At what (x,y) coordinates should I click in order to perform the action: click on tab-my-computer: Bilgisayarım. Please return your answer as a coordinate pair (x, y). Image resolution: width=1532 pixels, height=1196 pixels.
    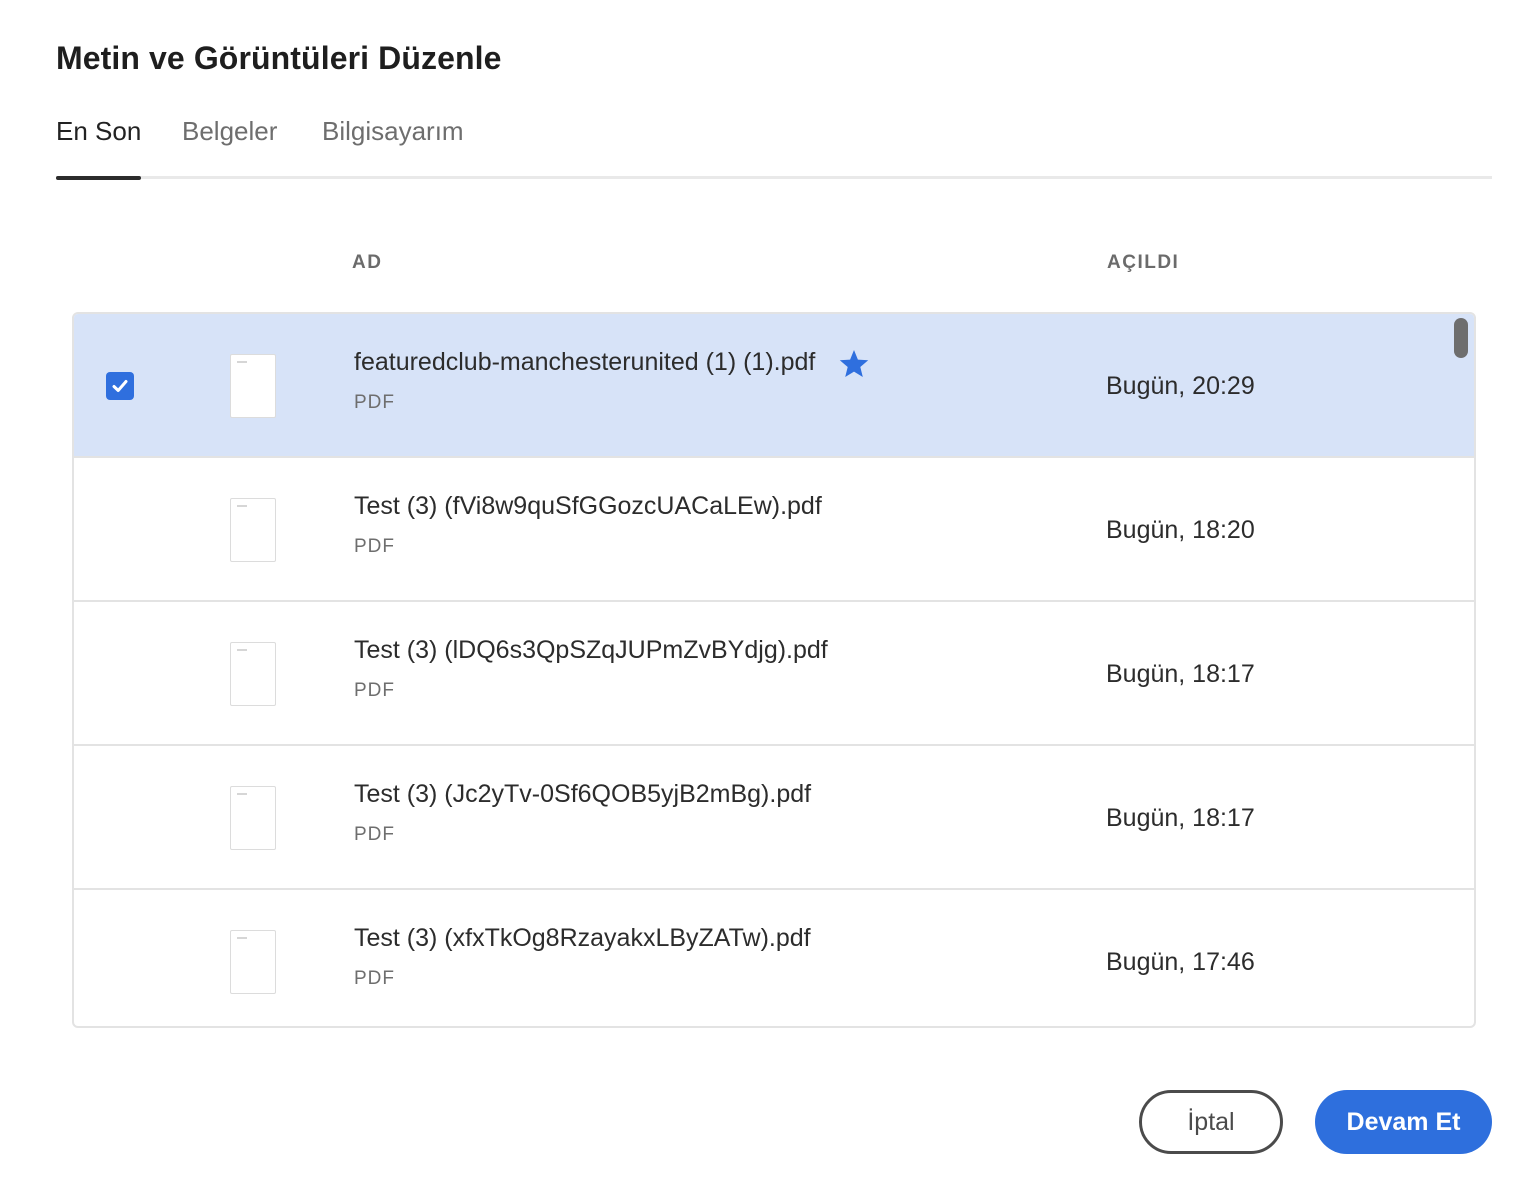
    Looking at the image, I should click on (393, 148).